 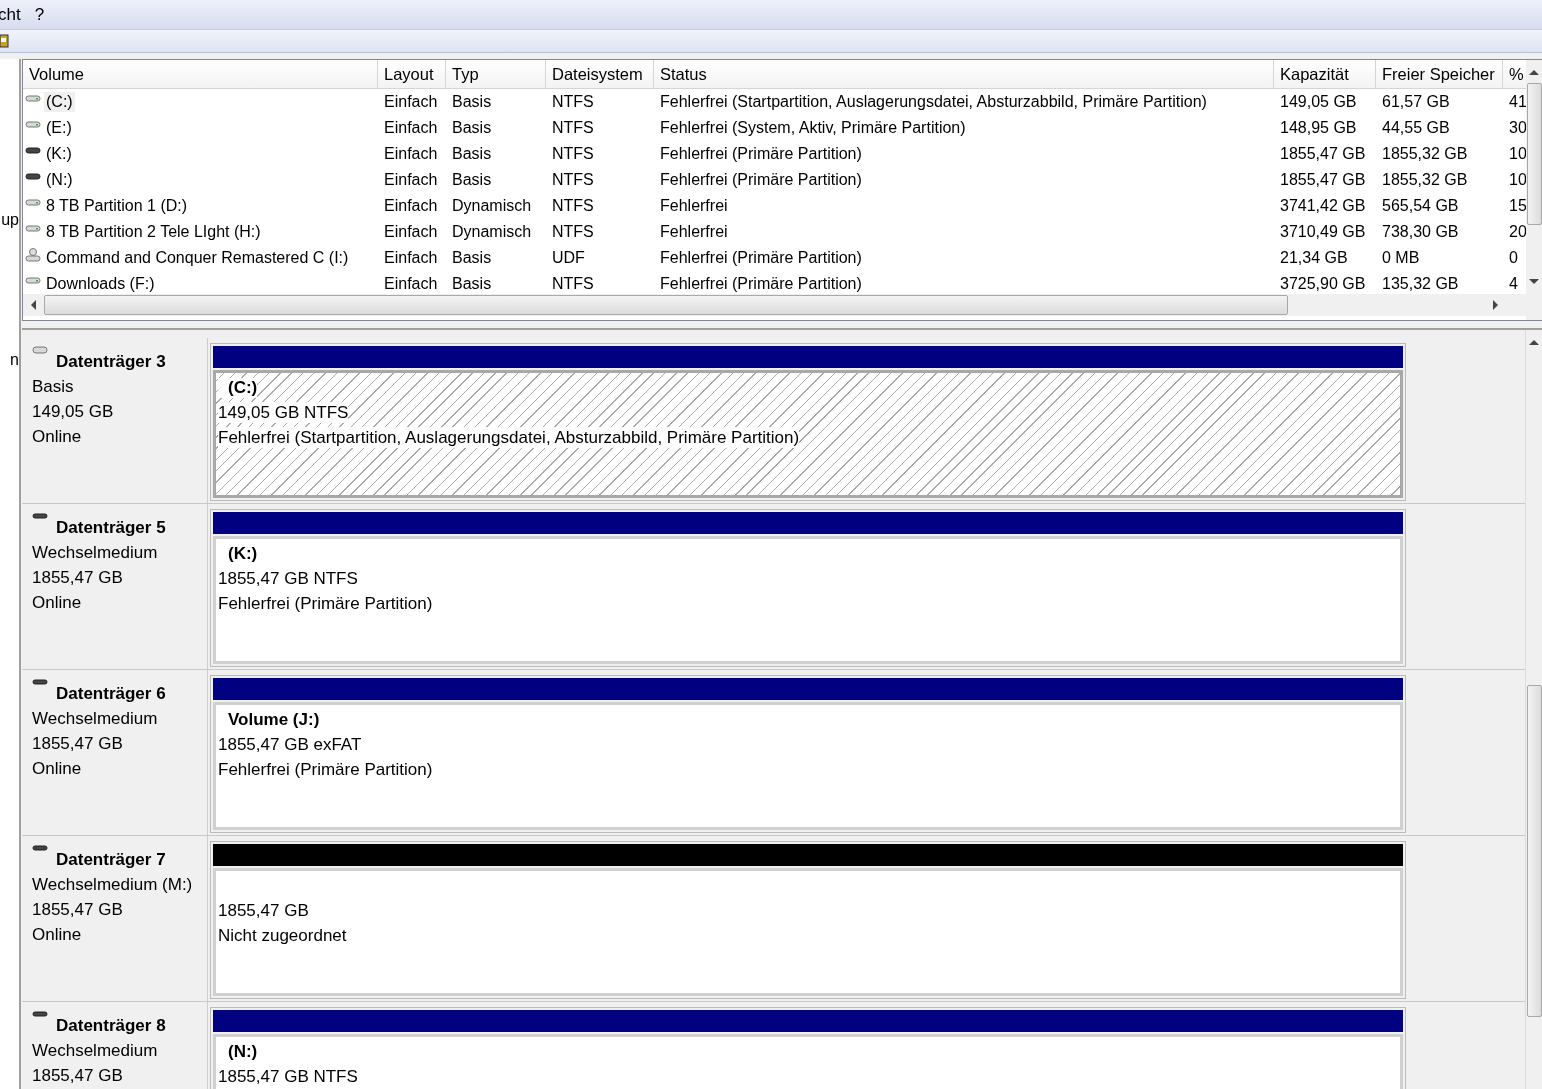 I want to click on partition-status: Fehlerfrei (Startpartition, Auslagerungsdatei, Absturzabbild, Primäre Partition), so click(x=509, y=437).